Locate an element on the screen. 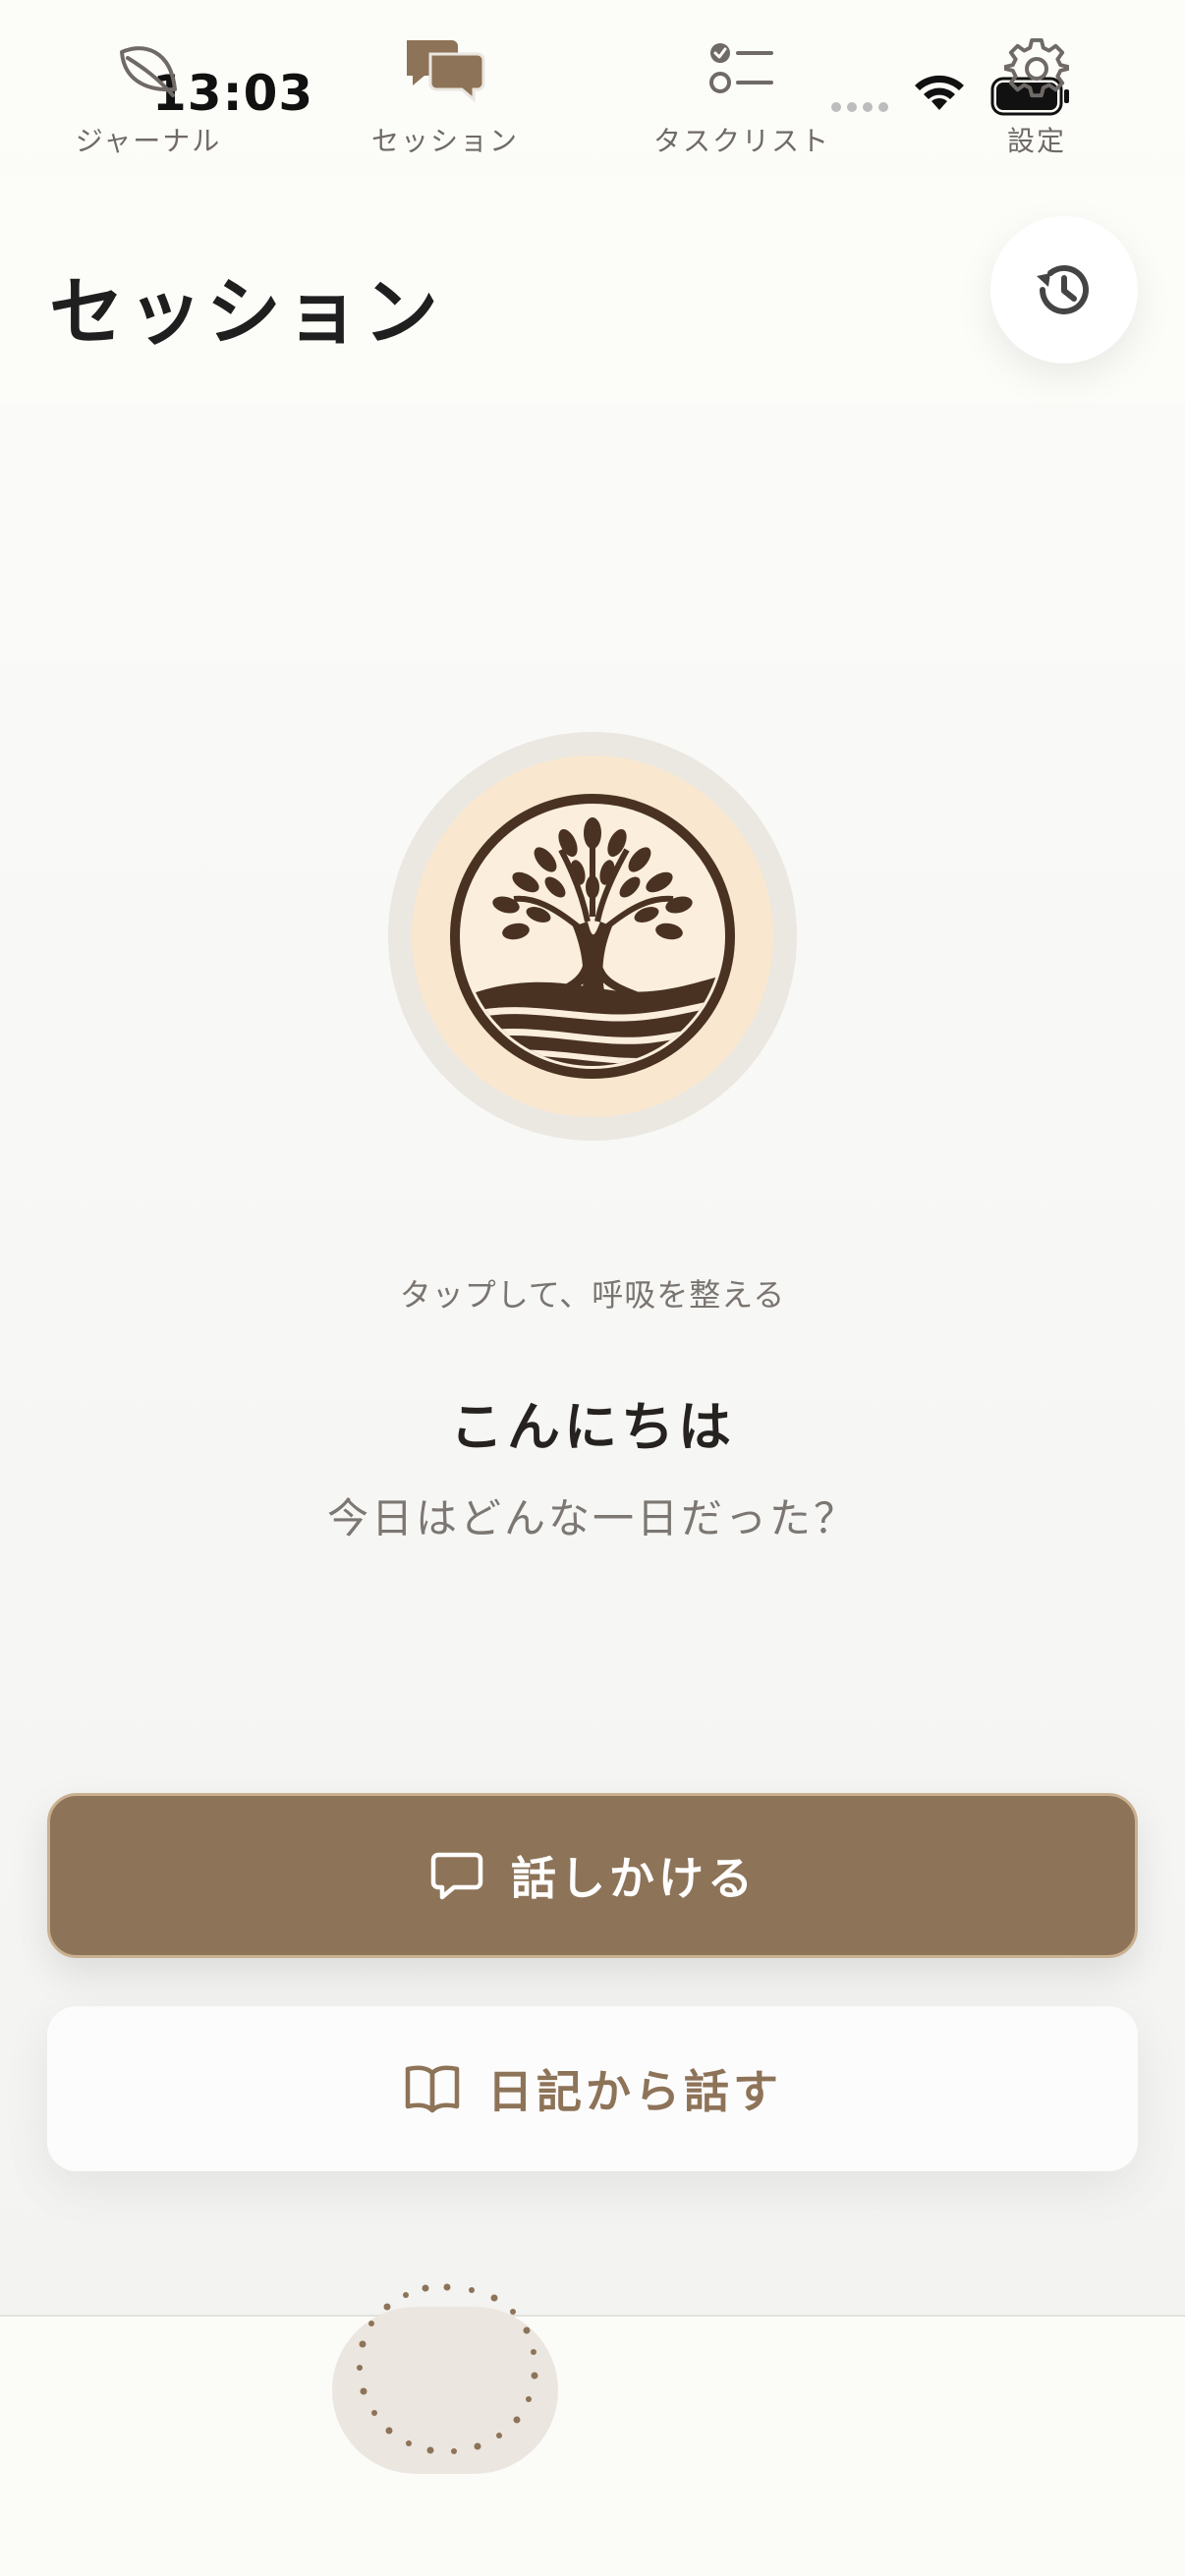 The height and width of the screenshot is (2576, 1185). tab-journal-label: ジャーナル is located at coordinates (149, 141).